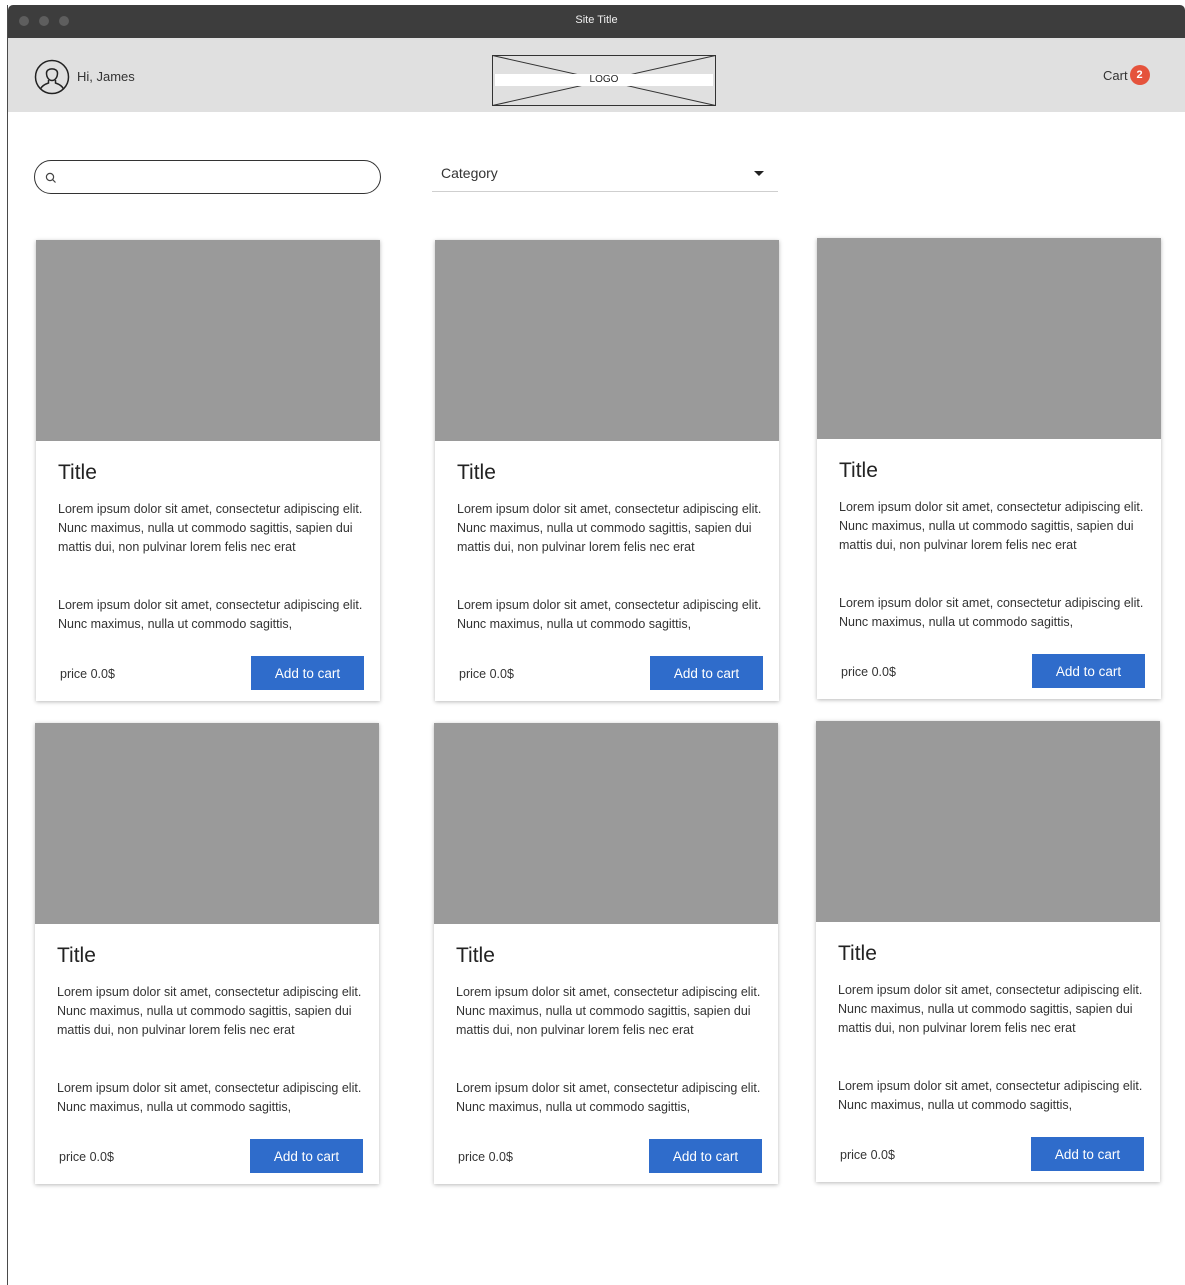 This screenshot has width=1185, height=1285. I want to click on cart-label: Cart, so click(1115, 75).